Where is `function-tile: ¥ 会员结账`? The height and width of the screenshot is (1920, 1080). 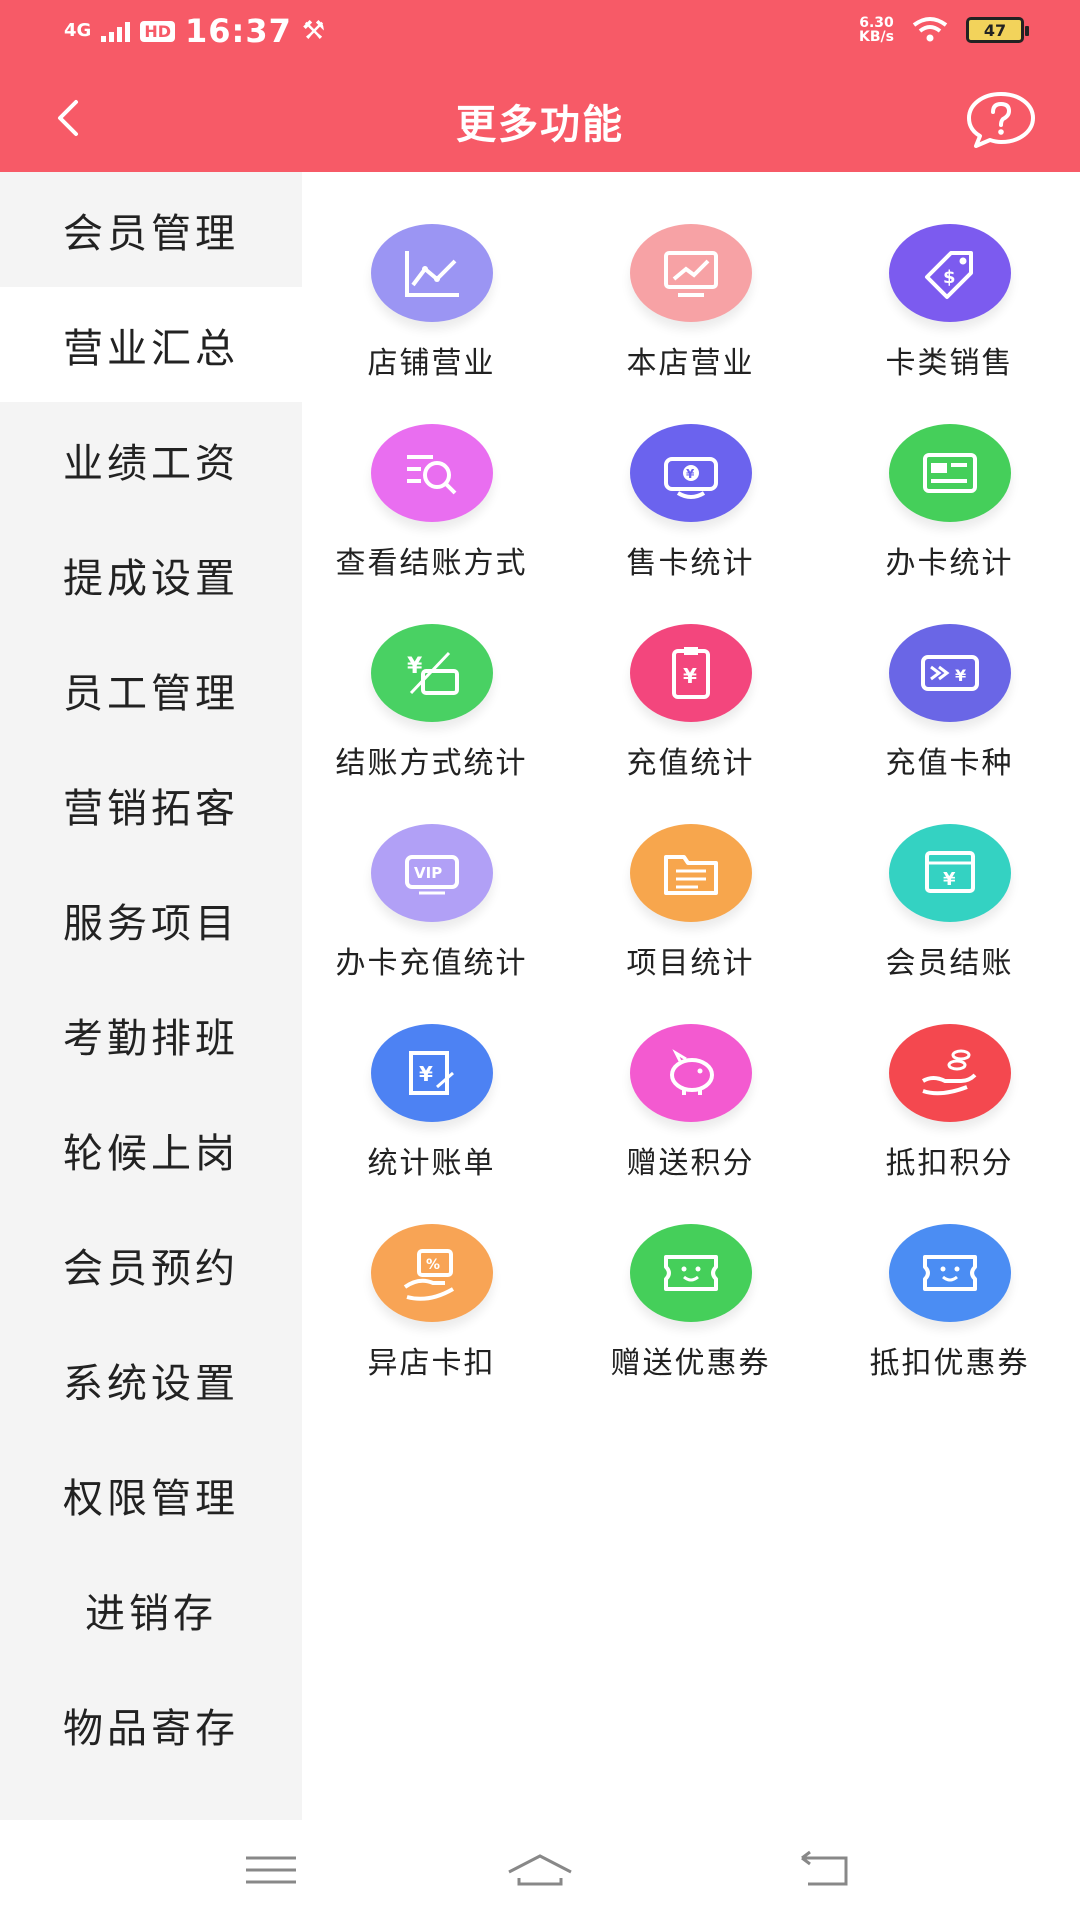 function-tile: ¥ 会员结账 is located at coordinates (949, 876).